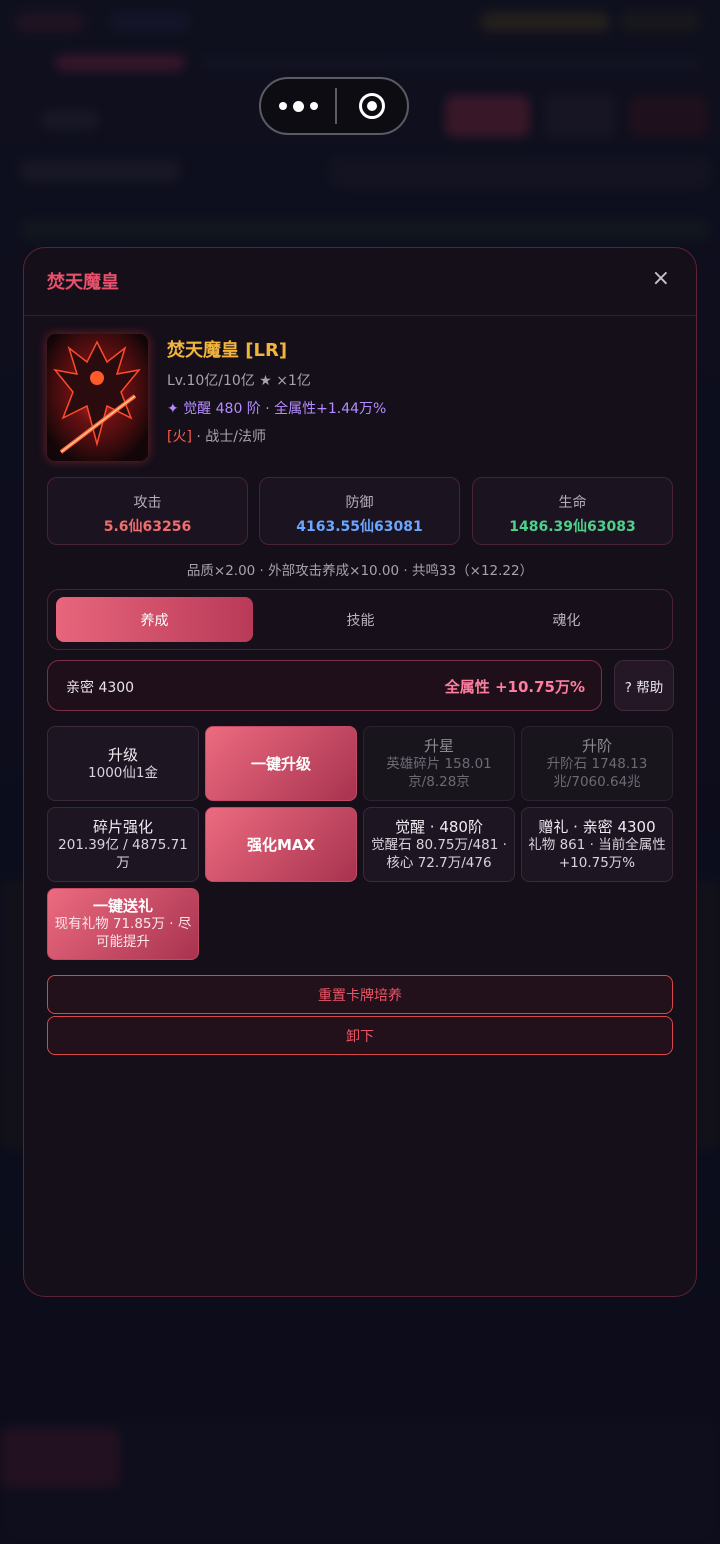 The image size is (720, 1544). Describe the element at coordinates (100, 688) in the screenshot. I see `intimacy-label: 亲密 4300` at that location.